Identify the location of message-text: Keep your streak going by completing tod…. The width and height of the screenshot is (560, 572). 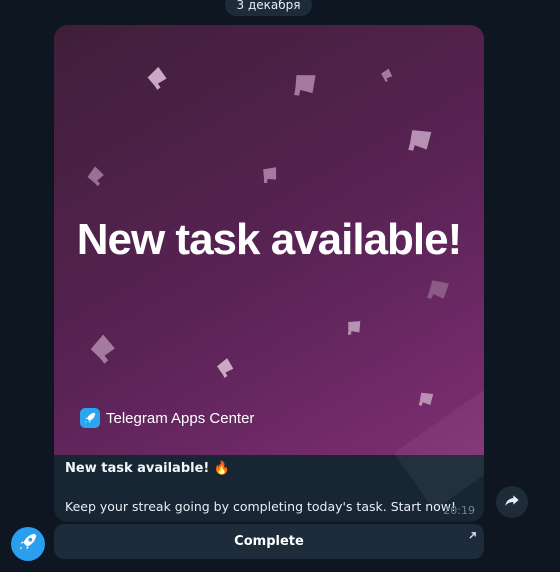
(261, 506).